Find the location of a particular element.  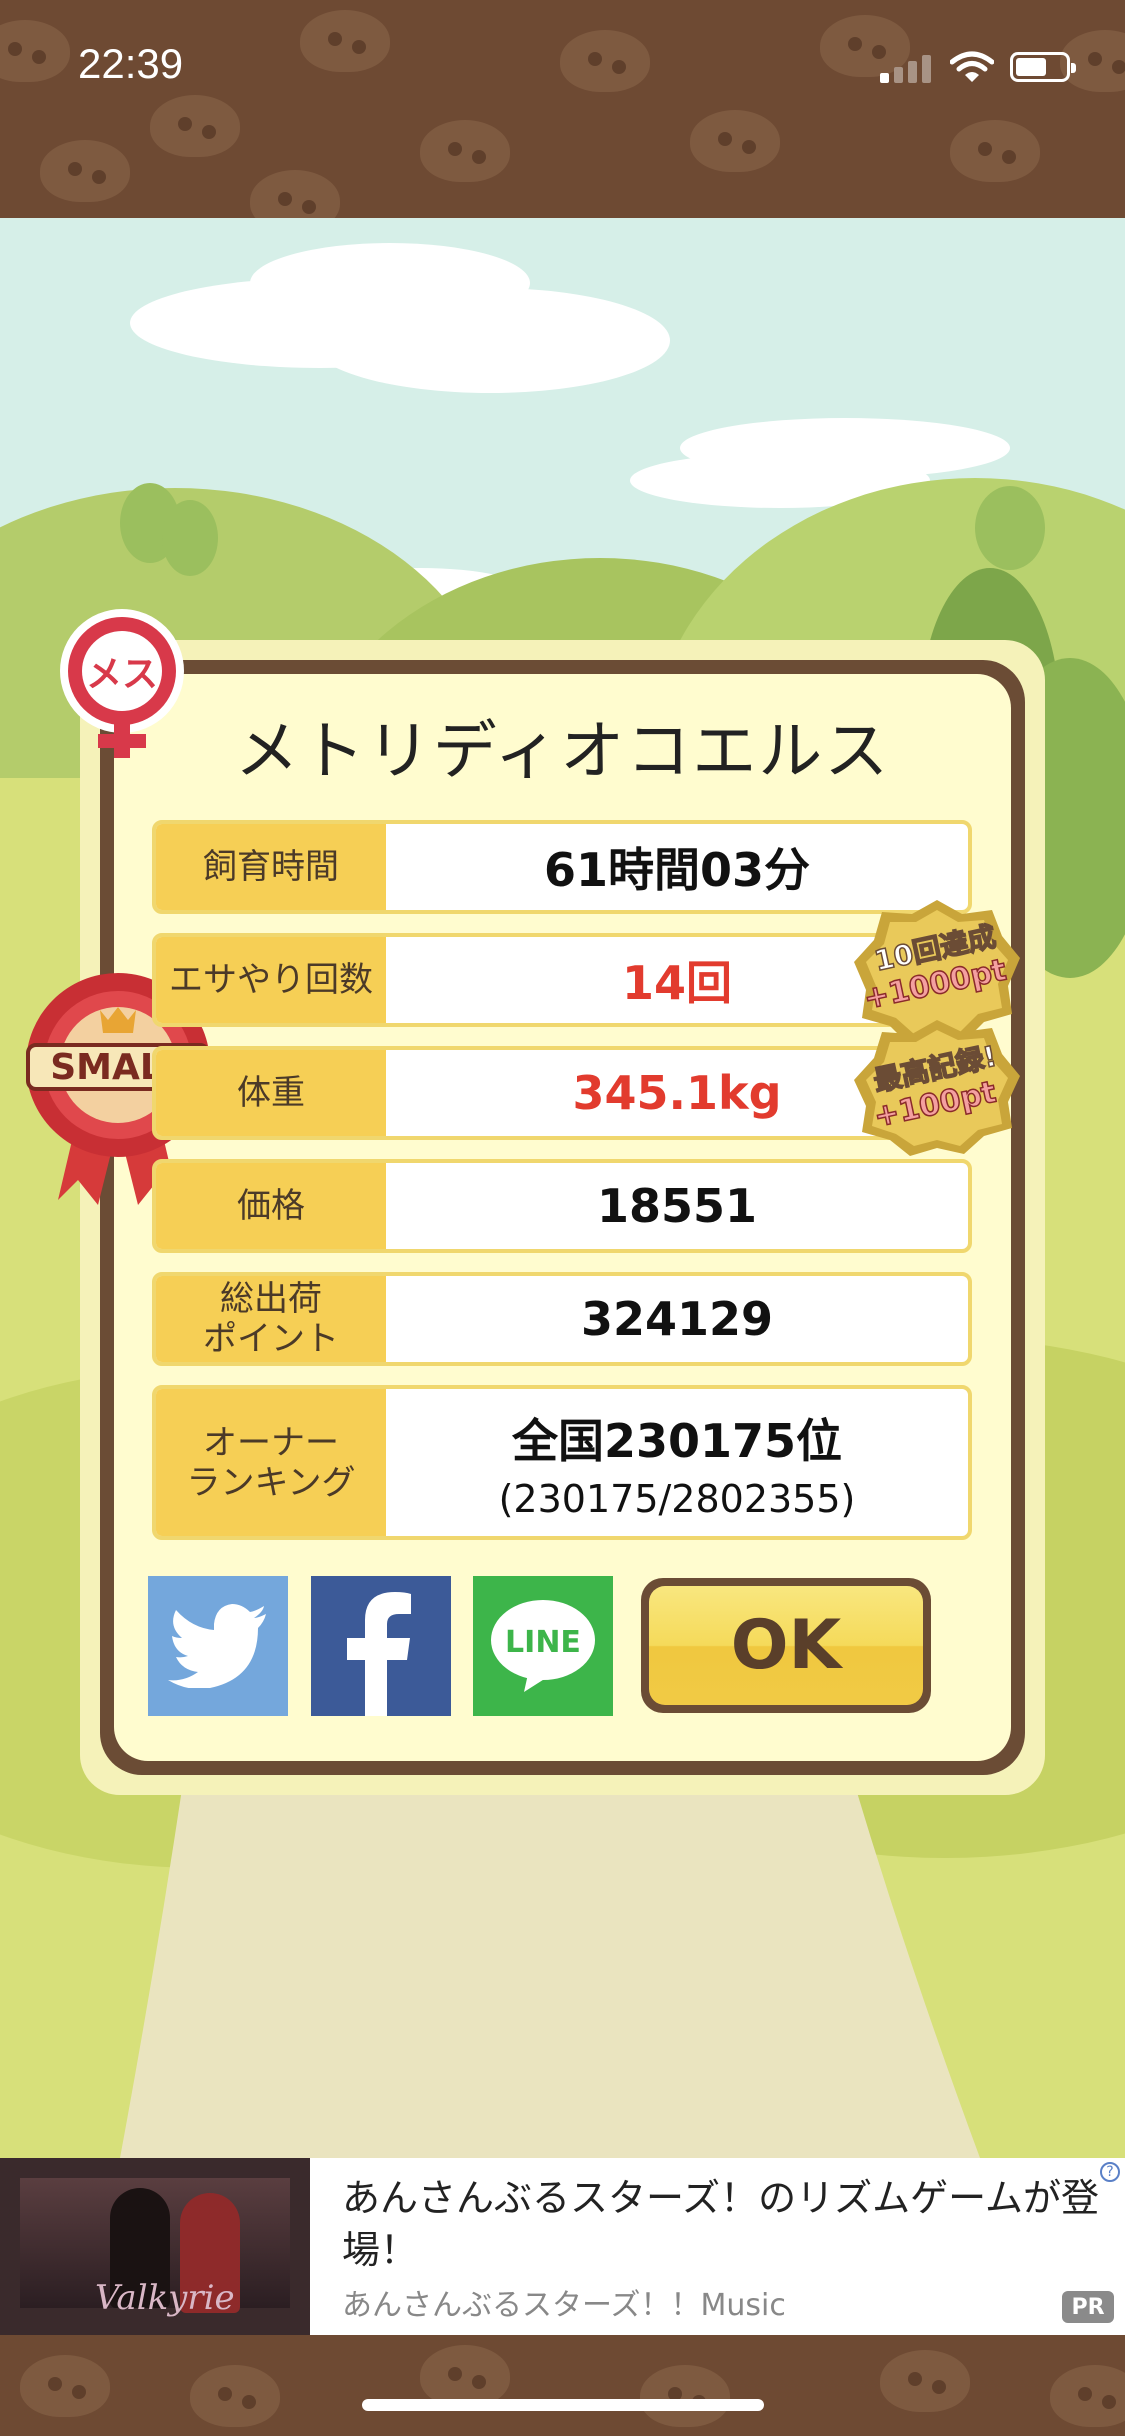

stat-label: 価格 is located at coordinates (271, 1206).